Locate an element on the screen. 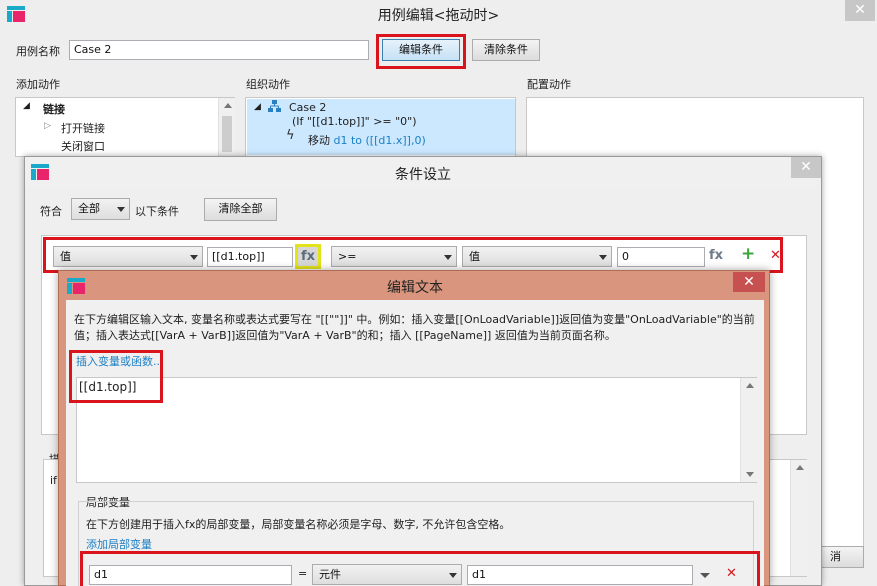  cancel-button-label: 消 is located at coordinates (835, 556).